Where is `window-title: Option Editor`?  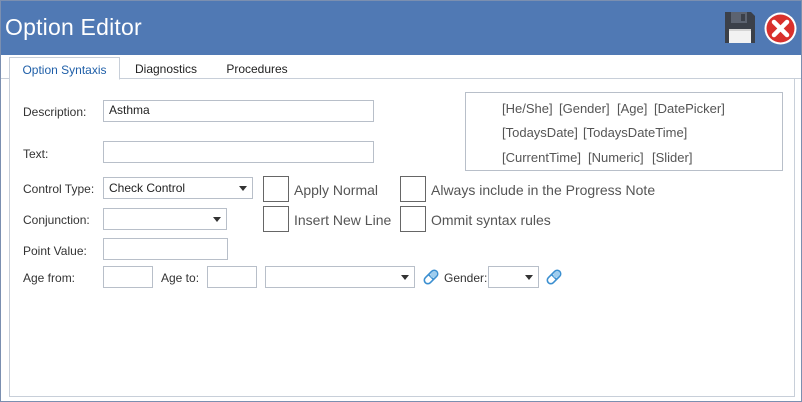 window-title: Option Editor is located at coordinates (73, 27).